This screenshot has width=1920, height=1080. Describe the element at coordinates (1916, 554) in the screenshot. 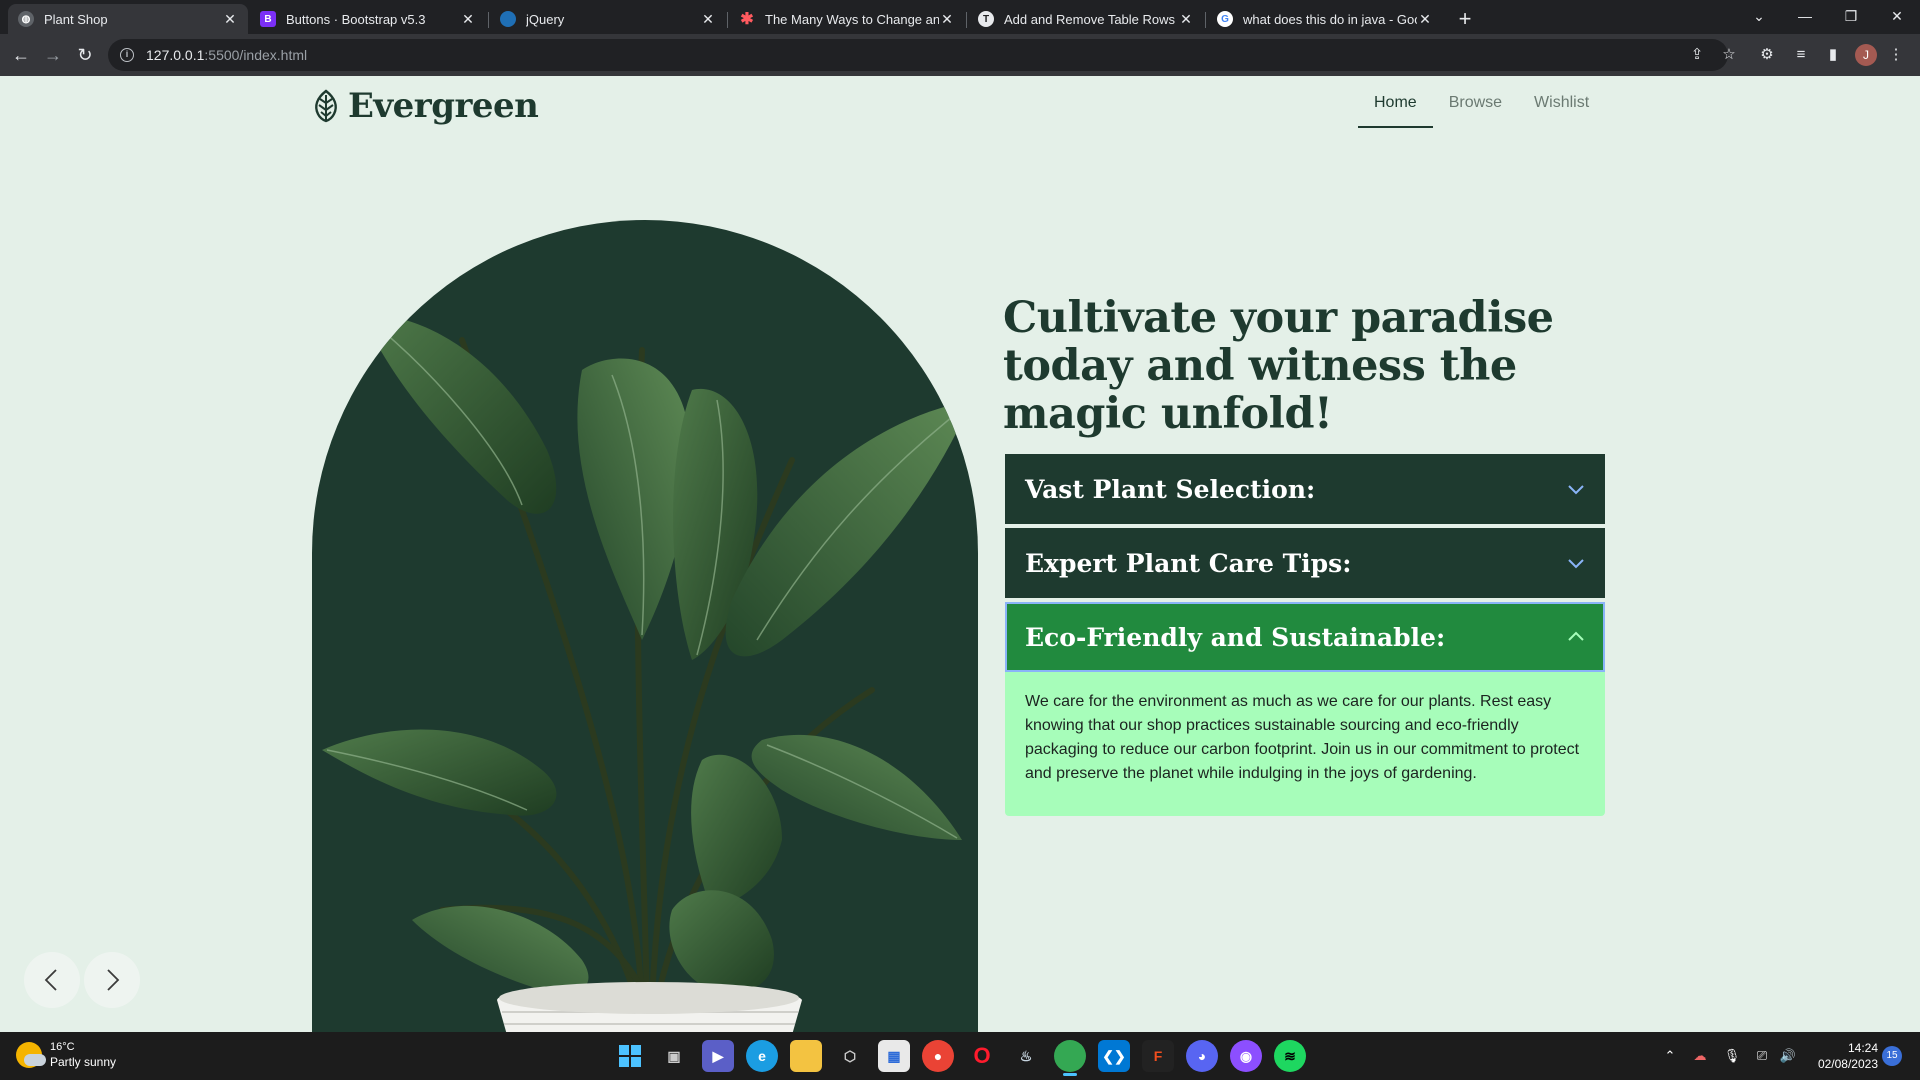

I see `page-scrollbar` at that location.